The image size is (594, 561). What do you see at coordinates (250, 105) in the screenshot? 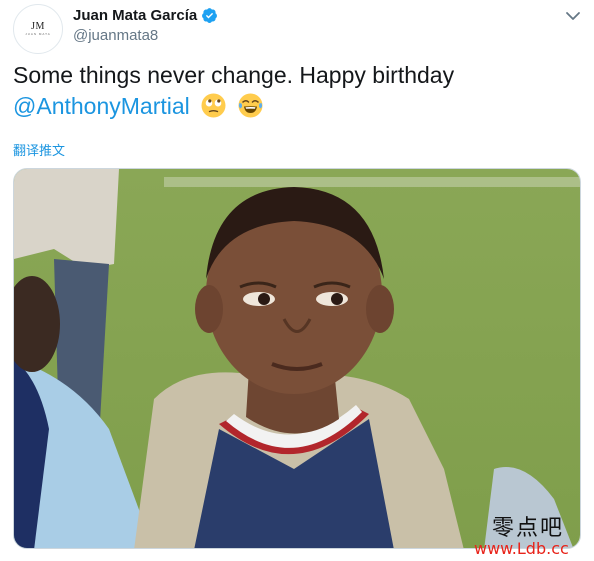
I see `tears-of-joy-emoji-icon` at bounding box center [250, 105].